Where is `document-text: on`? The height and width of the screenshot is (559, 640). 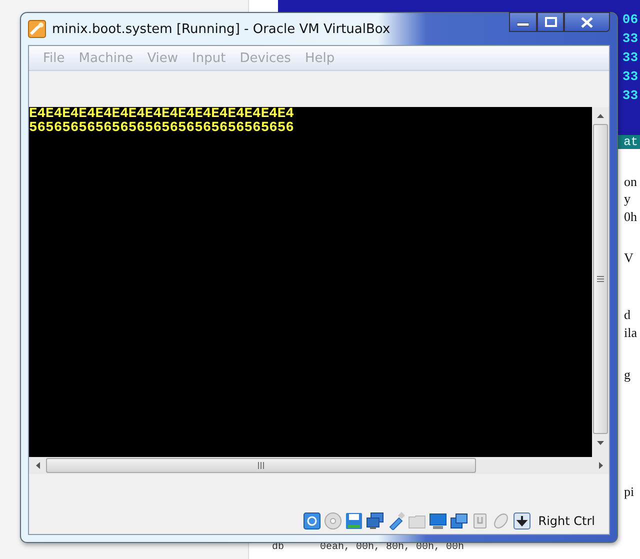
document-text: on is located at coordinates (630, 182).